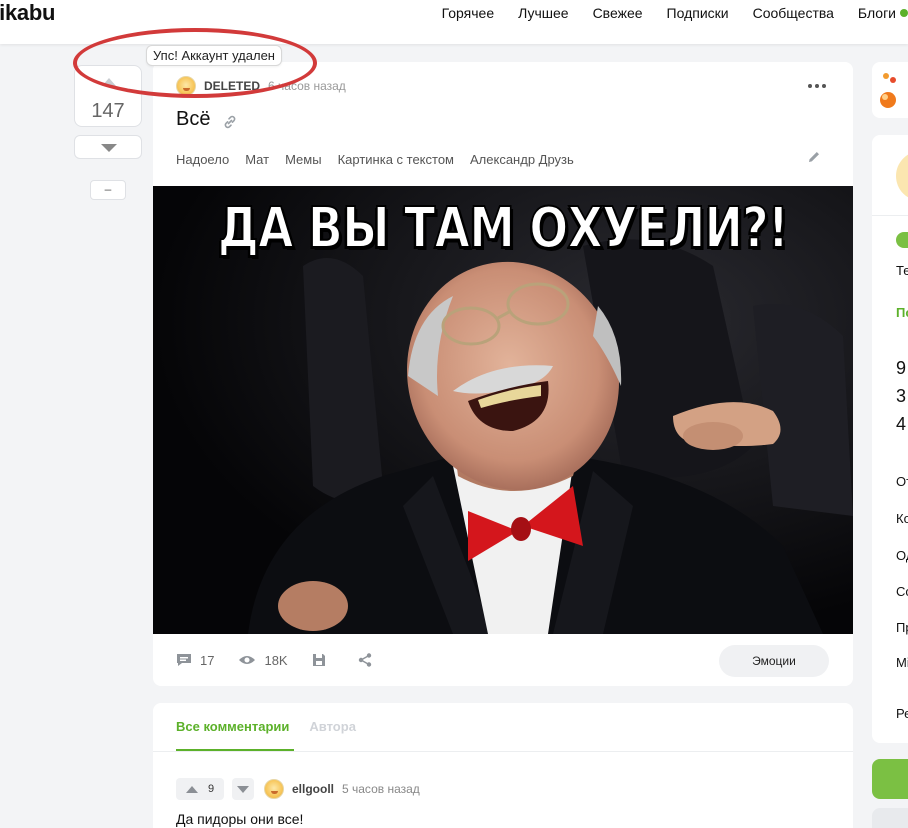 This screenshot has width=908, height=828. I want to click on comment-author-avatar, so click(274, 789).